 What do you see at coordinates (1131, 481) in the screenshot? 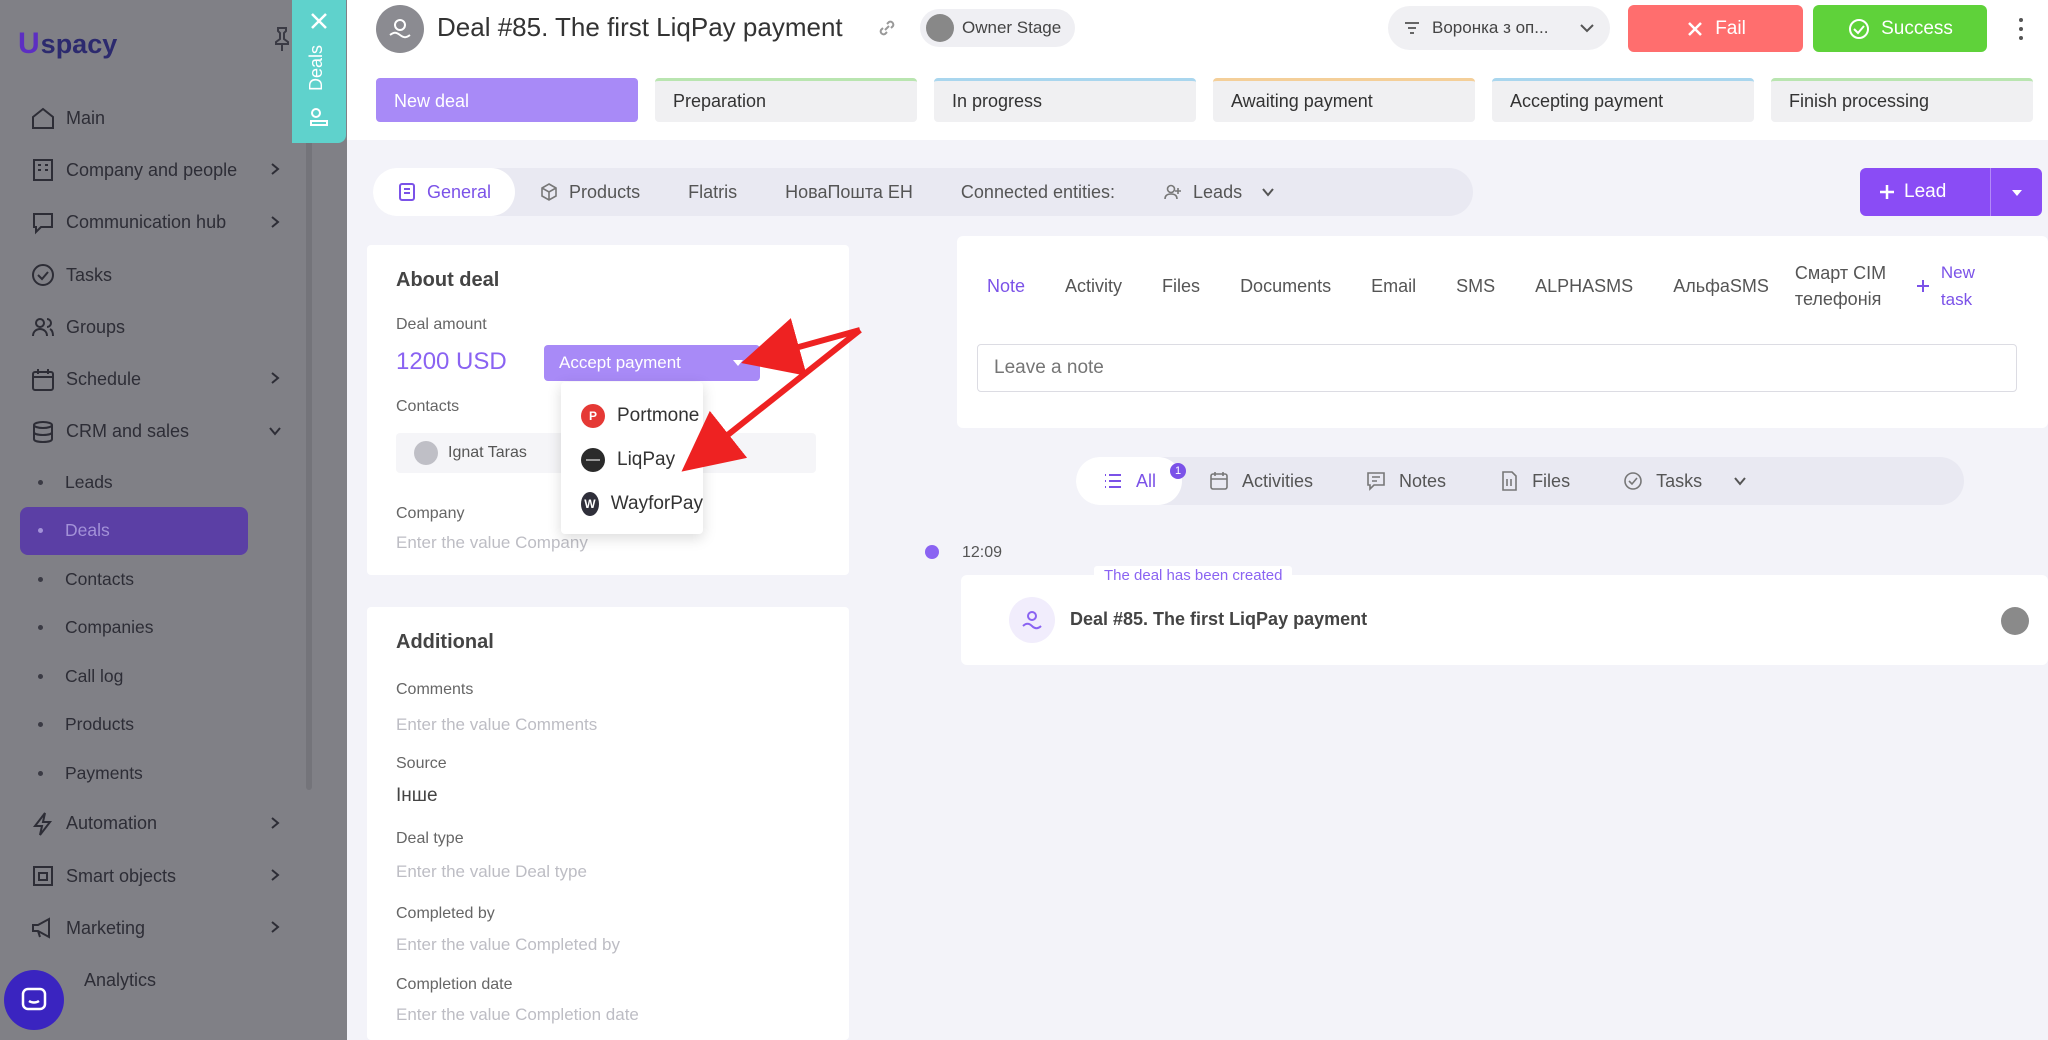
I see `filter-all: All 1` at bounding box center [1131, 481].